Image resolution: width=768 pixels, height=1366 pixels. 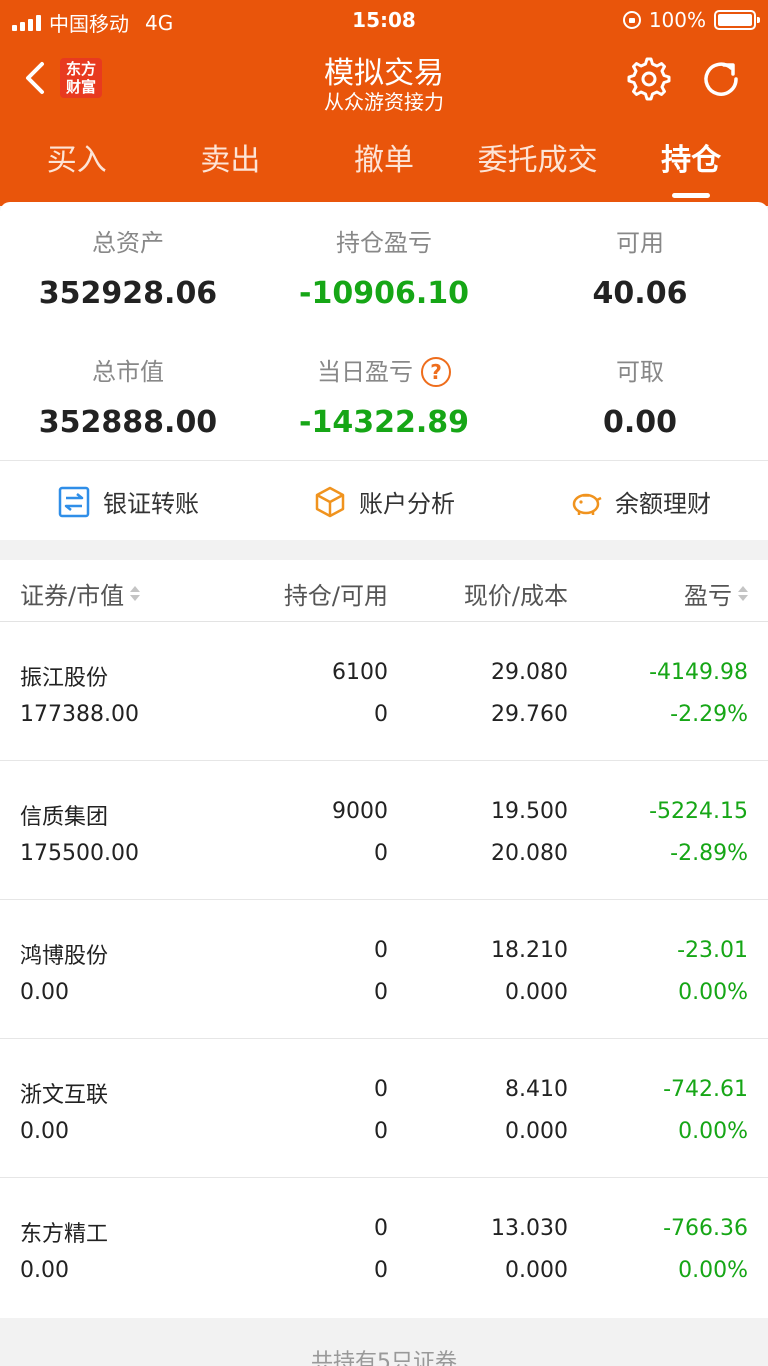 I want to click on tab-orders: 委托成交, so click(x=538, y=164).